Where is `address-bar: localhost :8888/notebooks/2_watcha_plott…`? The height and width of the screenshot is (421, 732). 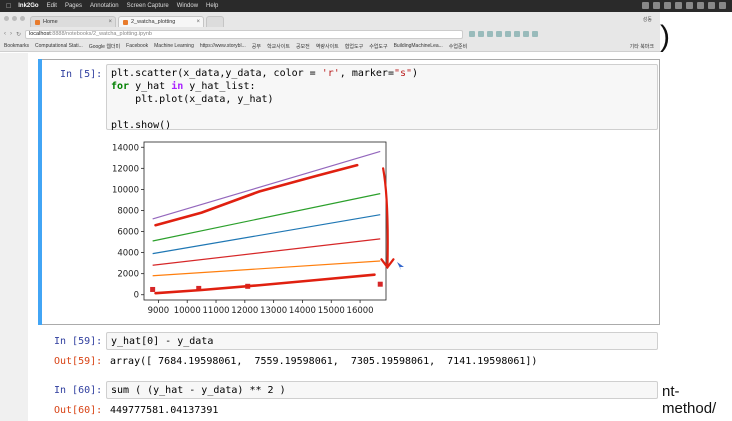 address-bar: localhost :8888/notebooks/2_watcha_plott… is located at coordinates (244, 34).